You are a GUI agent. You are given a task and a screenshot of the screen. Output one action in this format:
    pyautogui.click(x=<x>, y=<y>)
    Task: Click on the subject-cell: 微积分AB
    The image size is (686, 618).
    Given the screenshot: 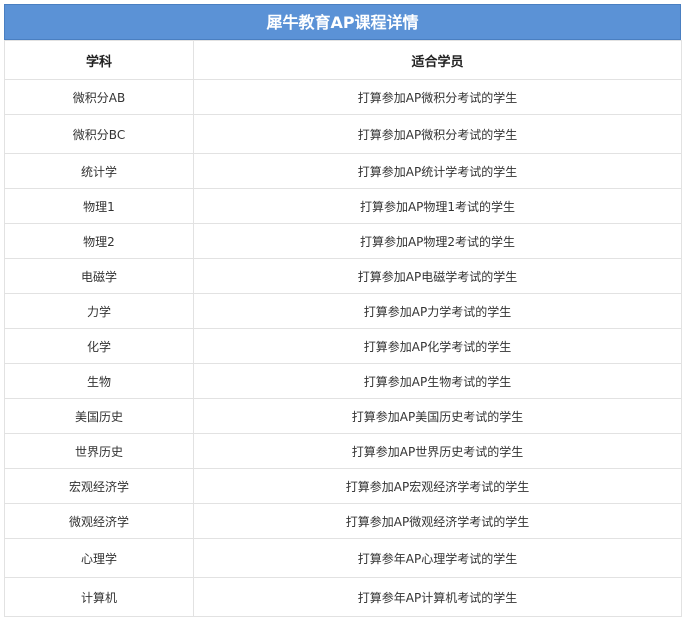 What is the action you would take?
    pyautogui.click(x=99, y=97)
    